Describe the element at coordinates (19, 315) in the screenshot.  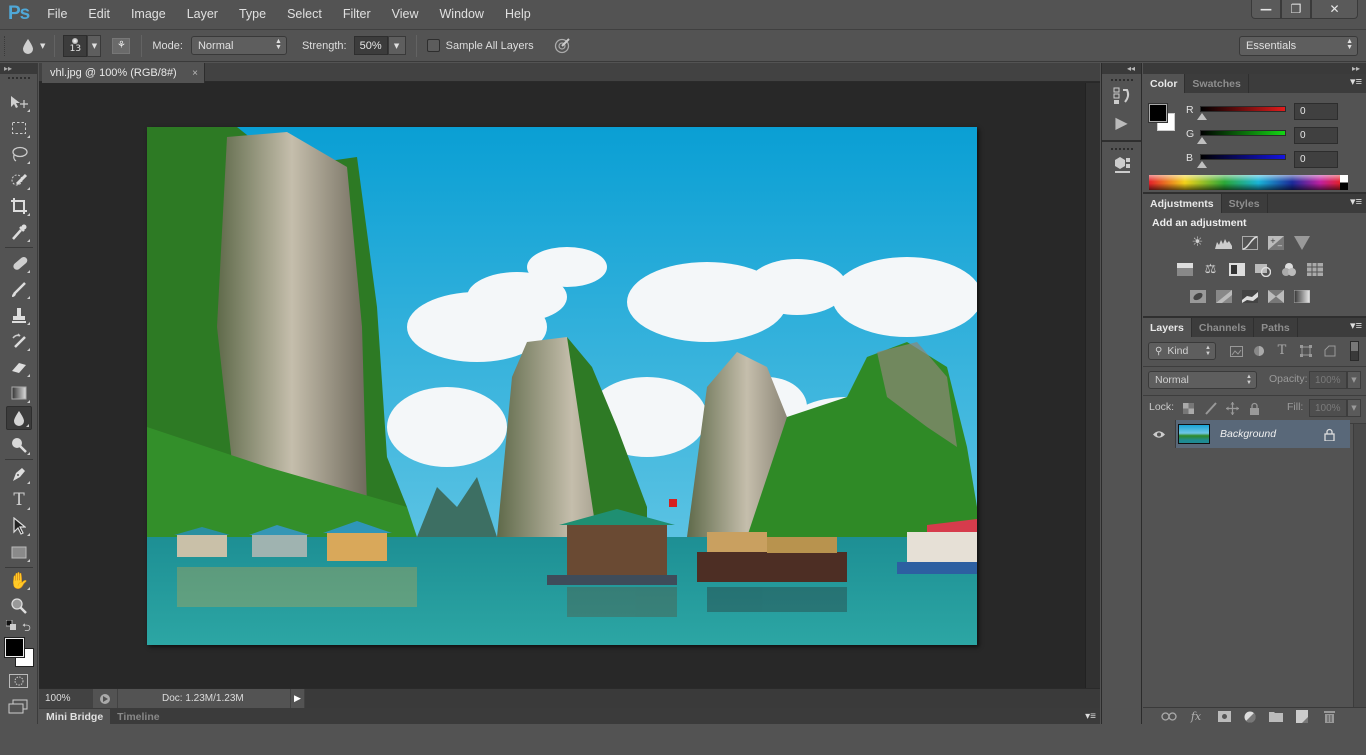
I see `clone-stamp-tool` at that location.